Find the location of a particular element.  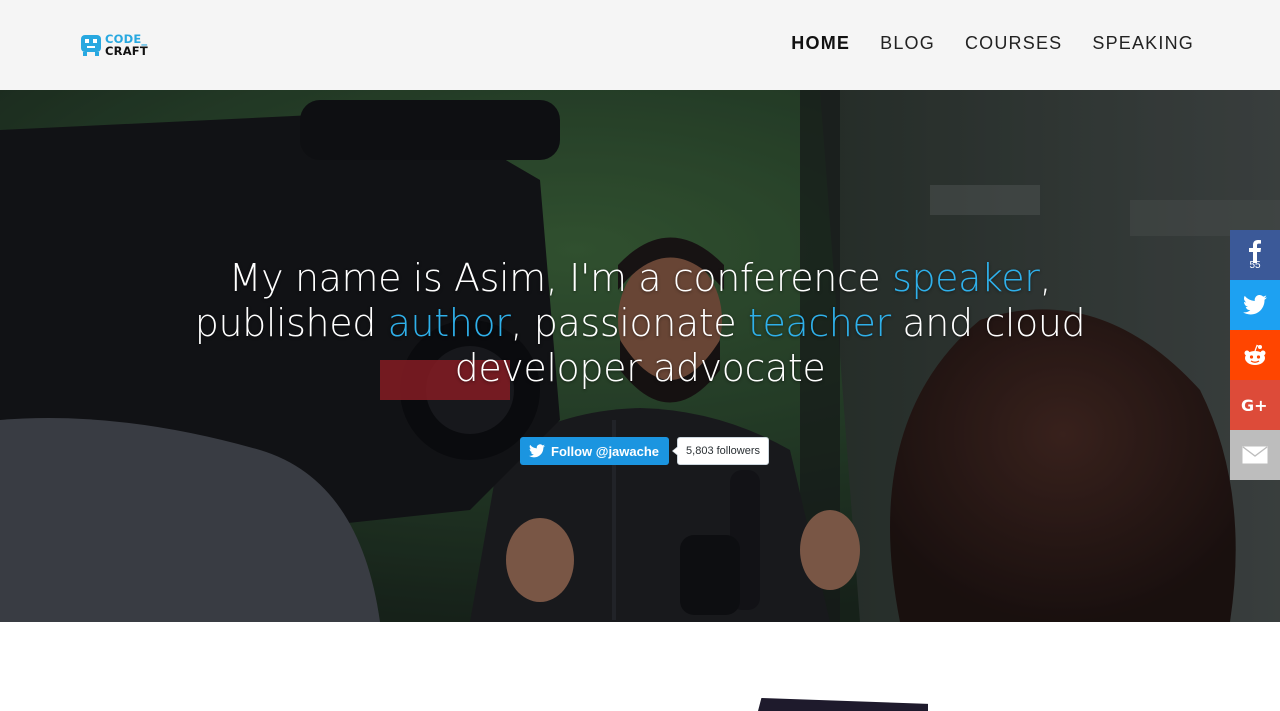

headline-part: My name is Asim, I'm a conference is located at coordinates (560, 278).